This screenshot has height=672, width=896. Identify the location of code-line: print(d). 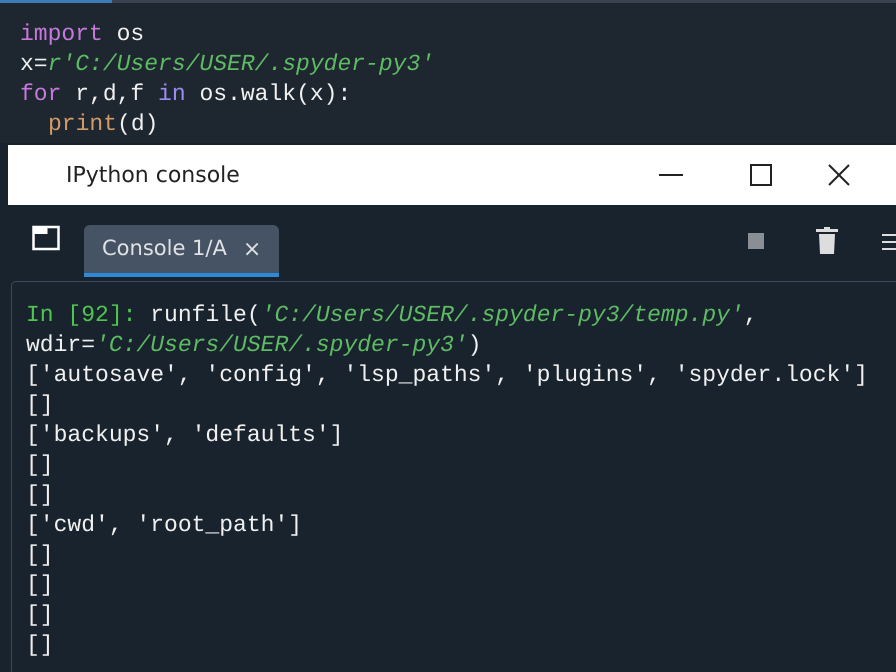
(103, 124).